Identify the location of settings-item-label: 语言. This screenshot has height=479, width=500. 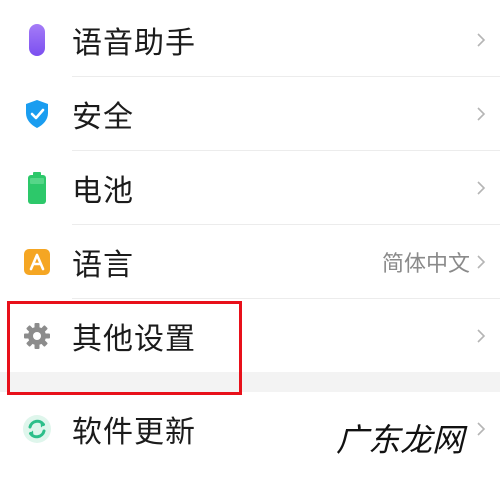
(103, 265).